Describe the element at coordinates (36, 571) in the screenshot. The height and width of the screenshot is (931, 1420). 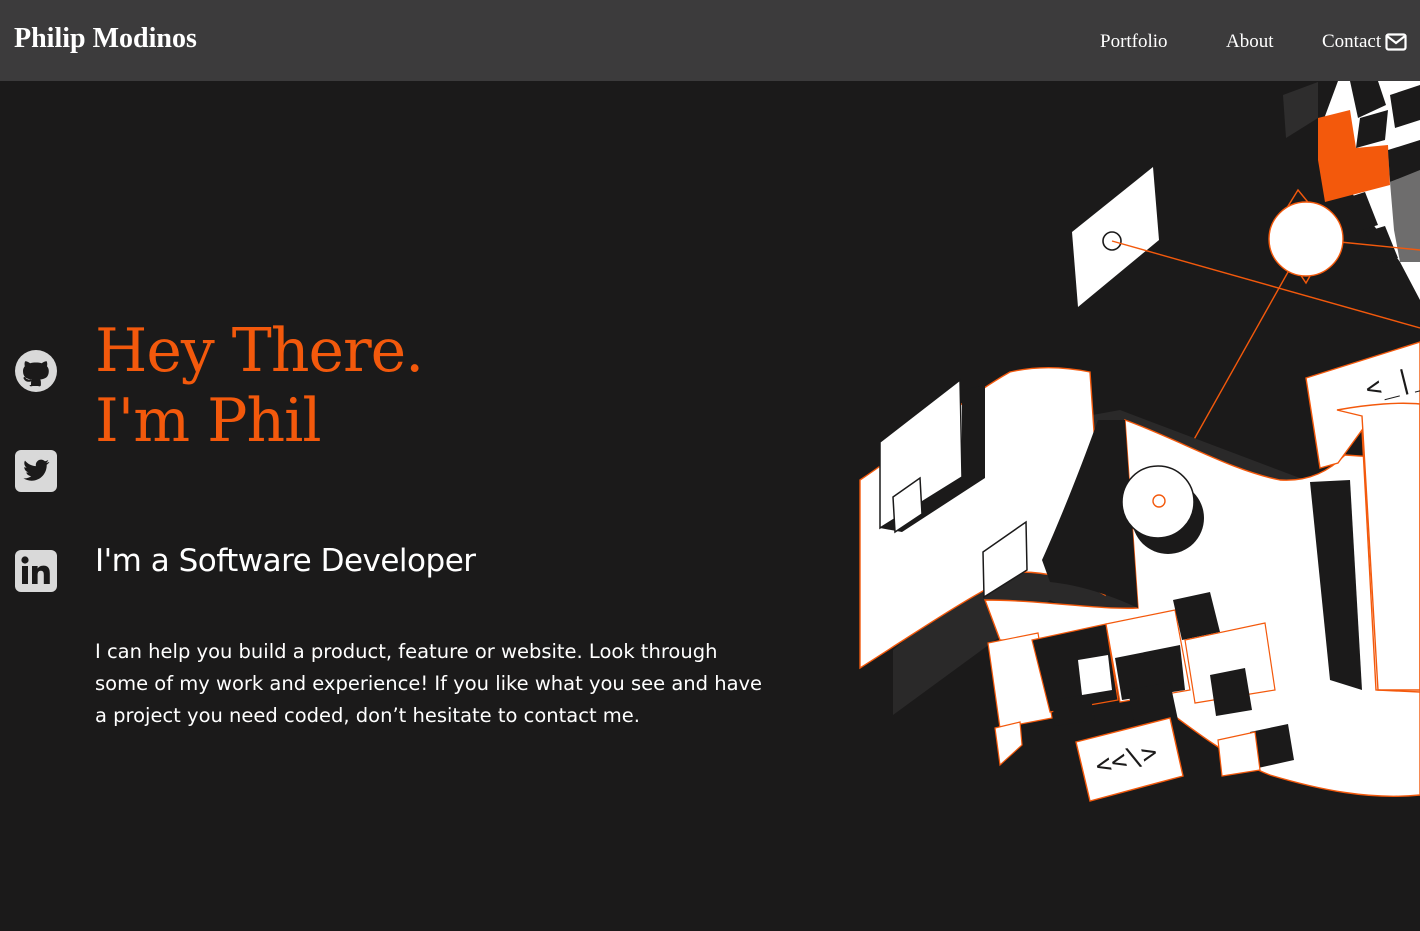
I see `linkedin-icon` at that location.